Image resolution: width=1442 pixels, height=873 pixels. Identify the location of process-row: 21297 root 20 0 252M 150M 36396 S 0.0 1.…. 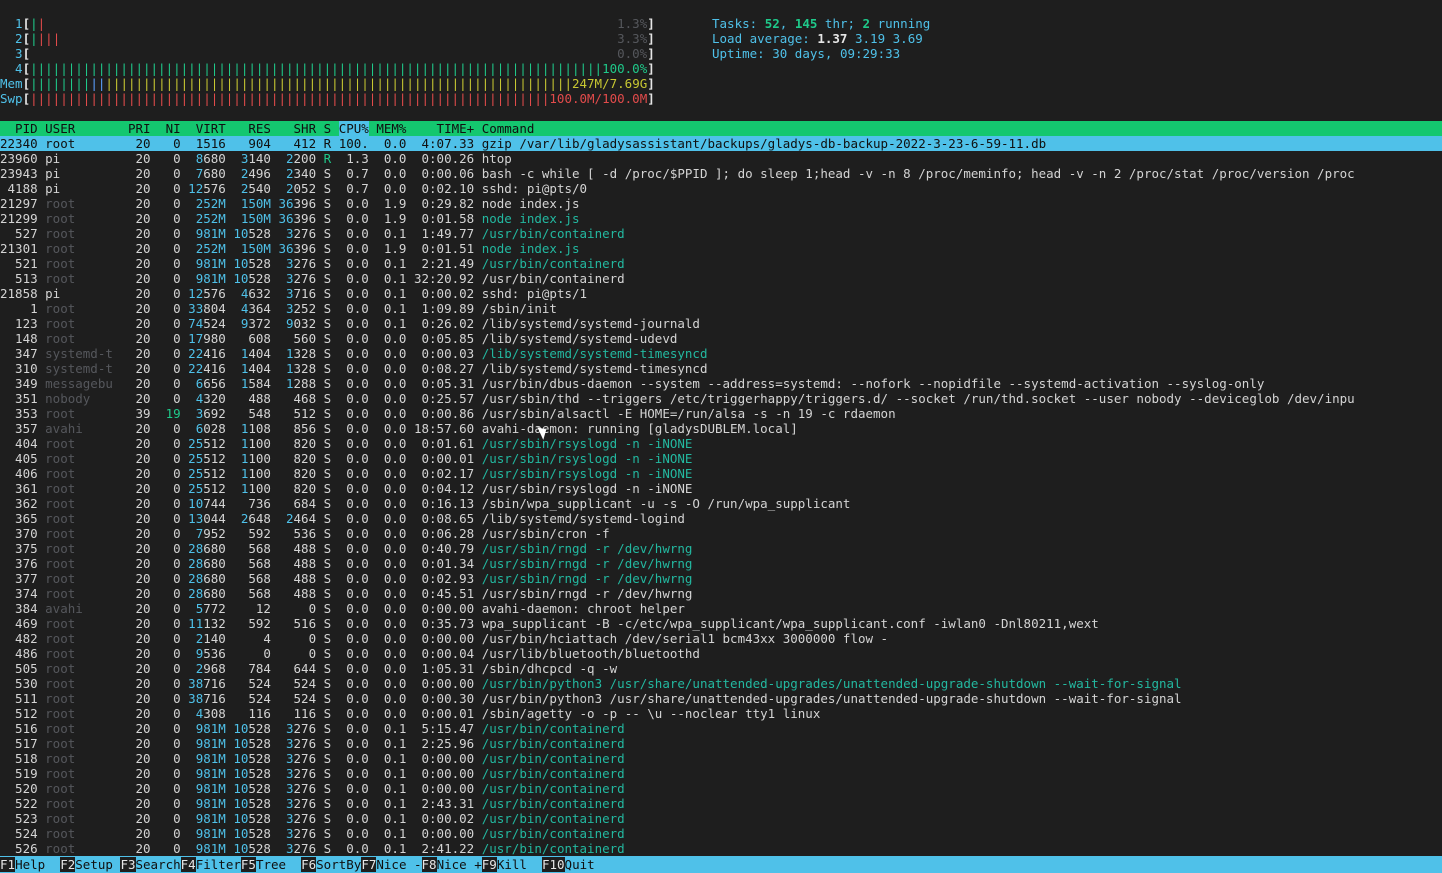
(721, 203).